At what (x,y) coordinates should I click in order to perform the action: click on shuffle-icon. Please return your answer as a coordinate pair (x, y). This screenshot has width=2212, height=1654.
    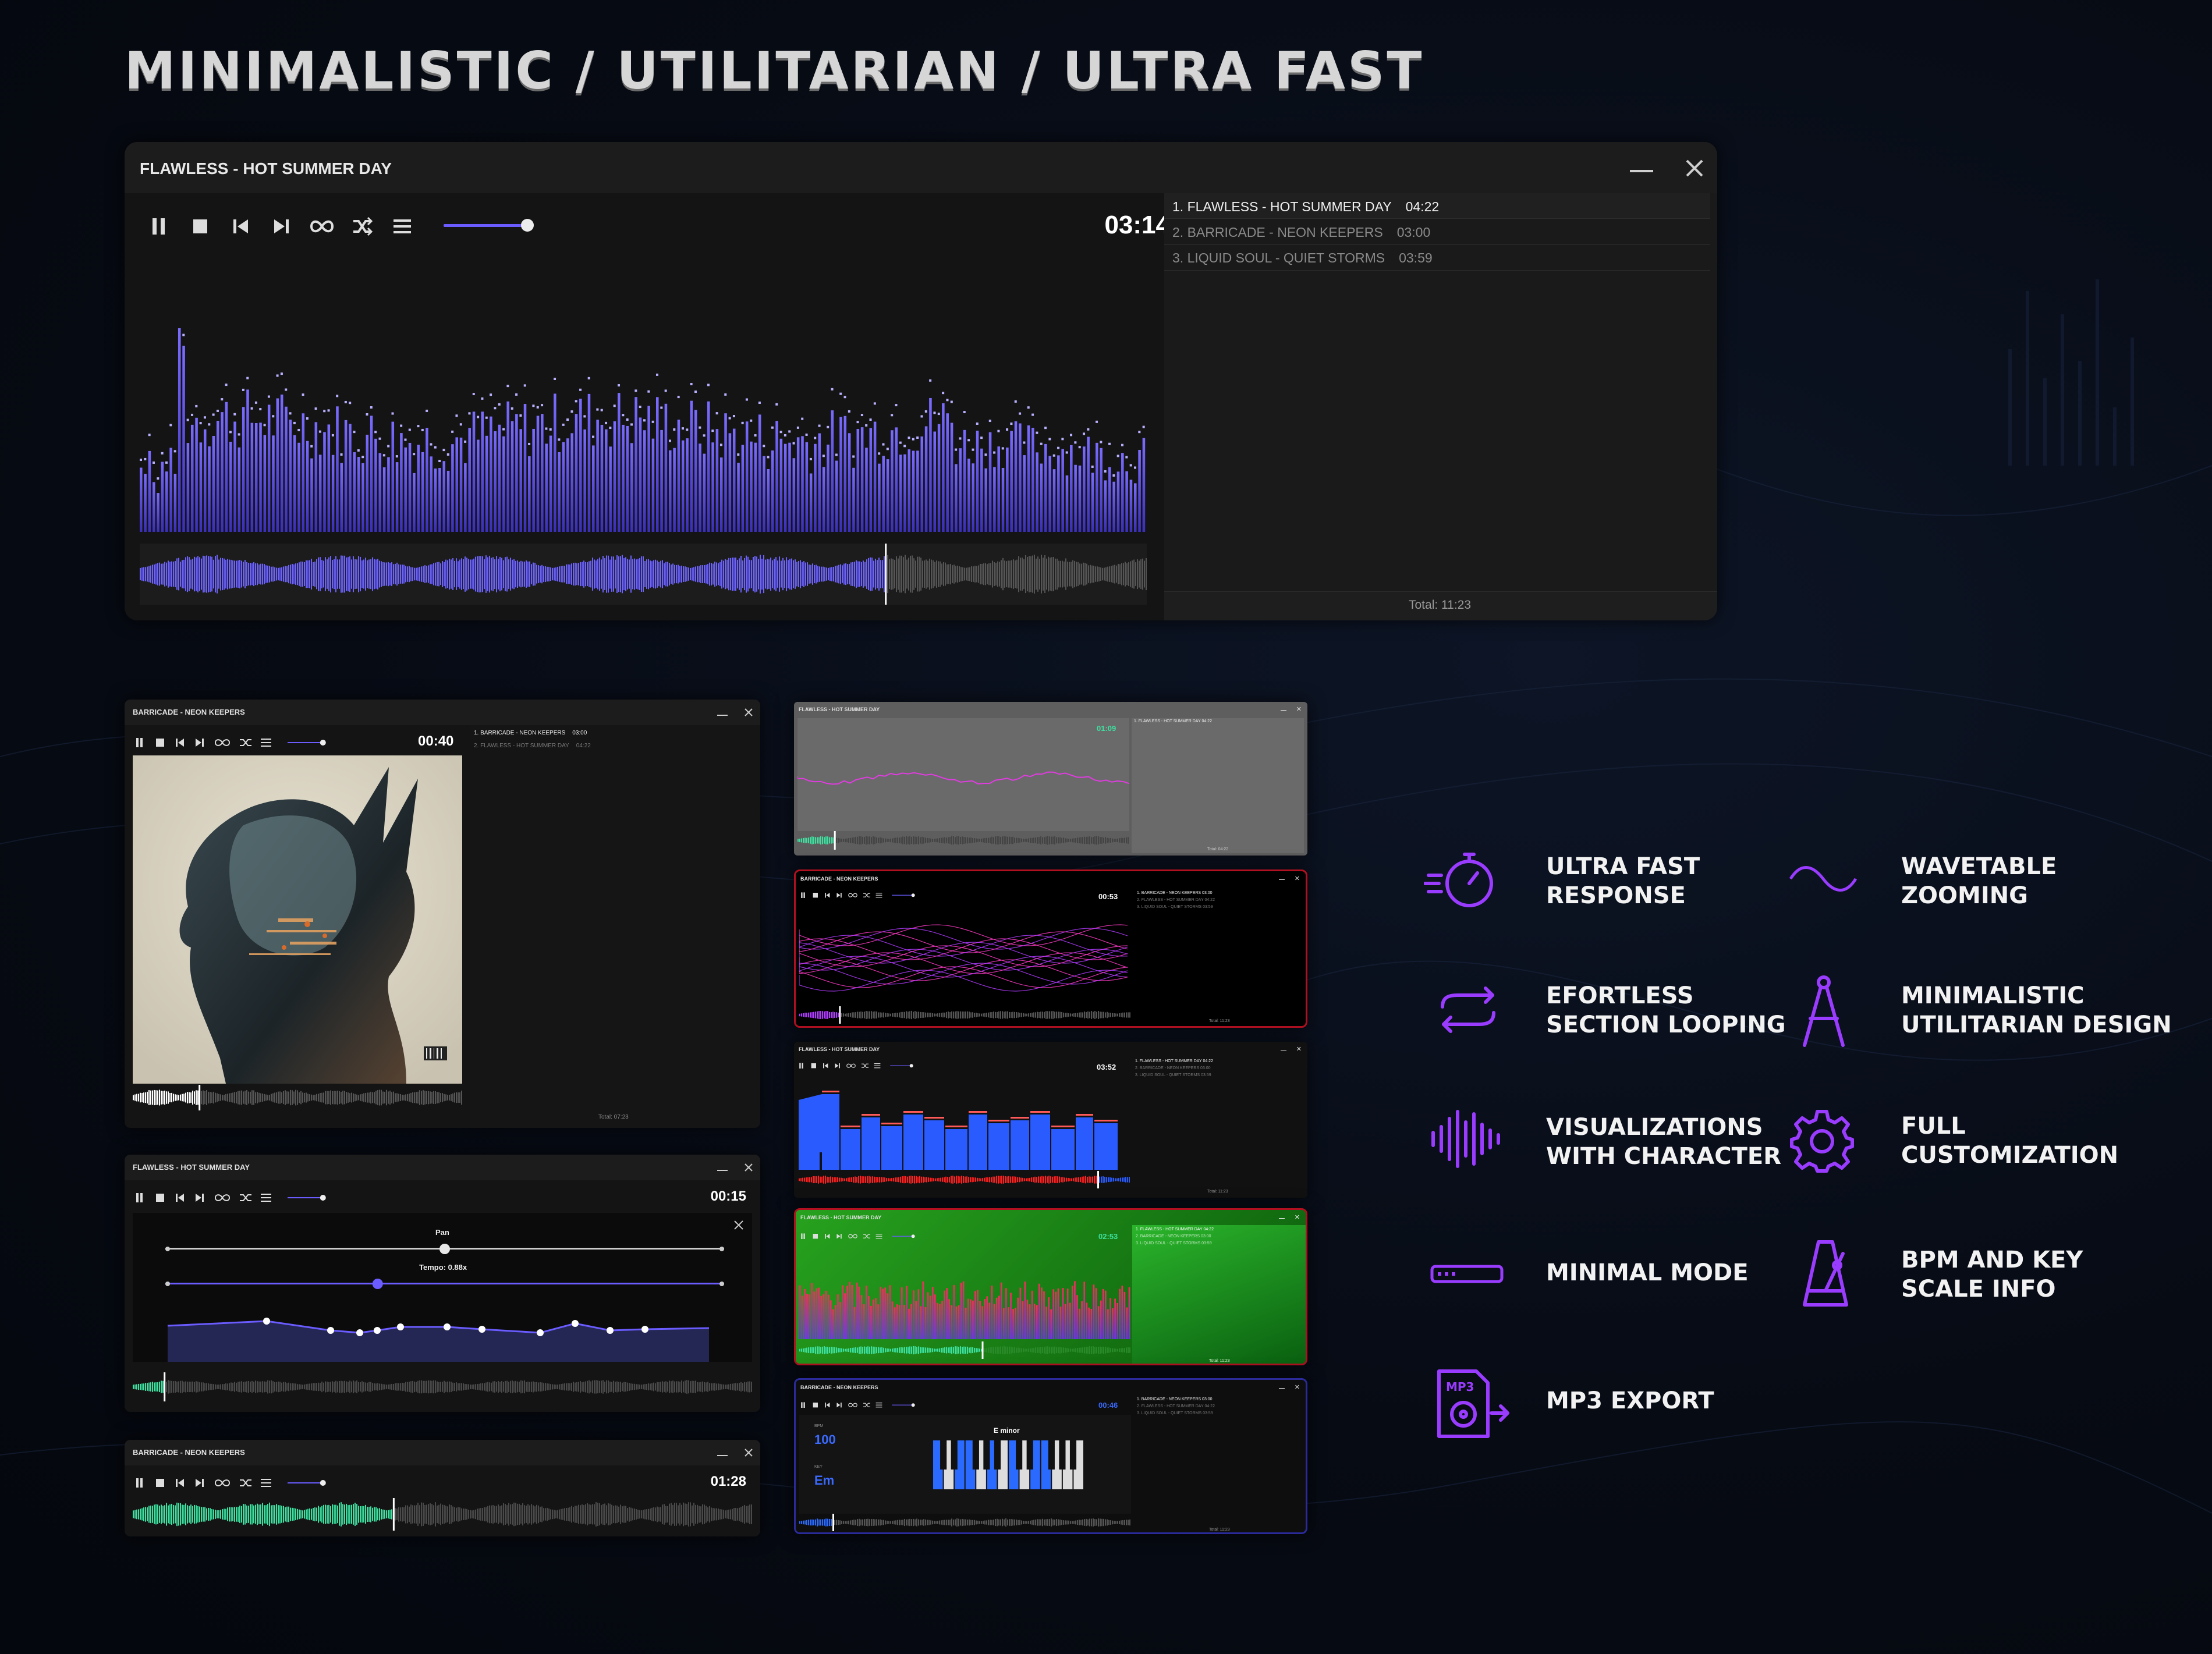
    Looking at the image, I should click on (363, 226).